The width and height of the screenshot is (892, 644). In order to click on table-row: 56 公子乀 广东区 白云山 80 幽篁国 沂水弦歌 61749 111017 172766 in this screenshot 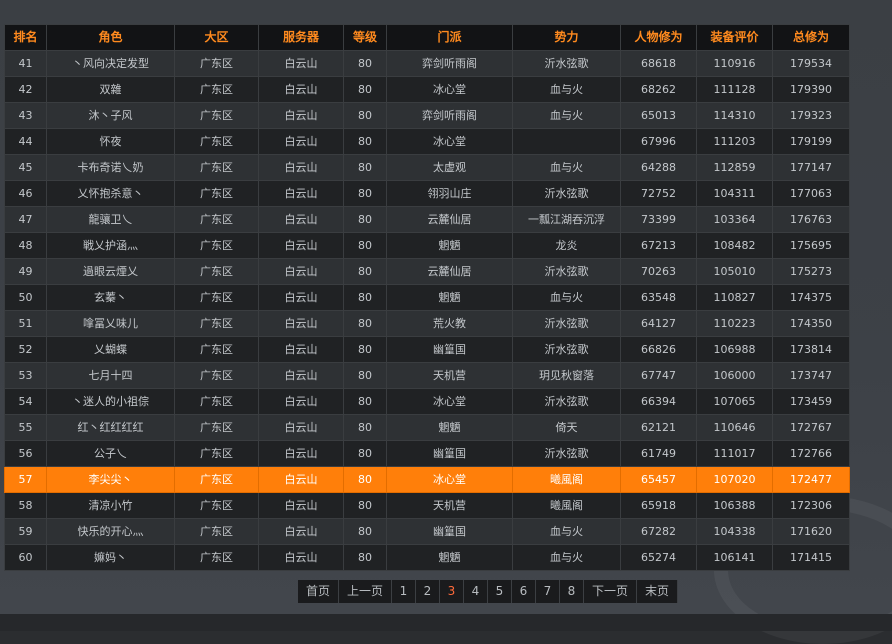, I will do `click(427, 453)`.